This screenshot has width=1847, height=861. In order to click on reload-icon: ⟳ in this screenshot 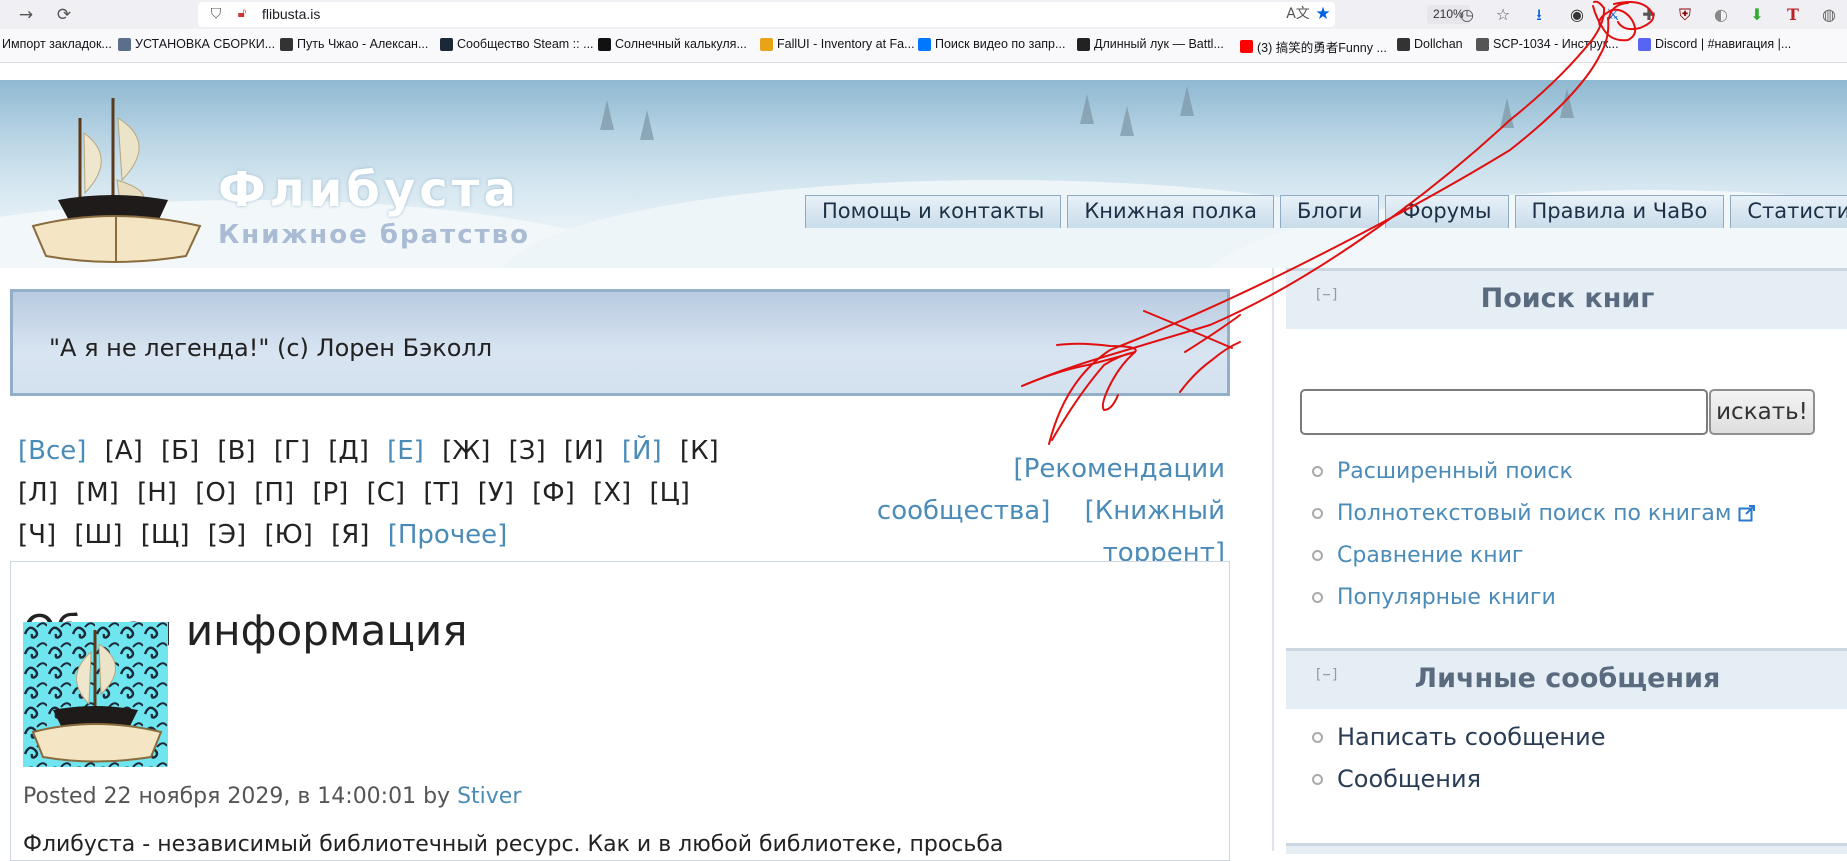, I will do `click(64, 15)`.